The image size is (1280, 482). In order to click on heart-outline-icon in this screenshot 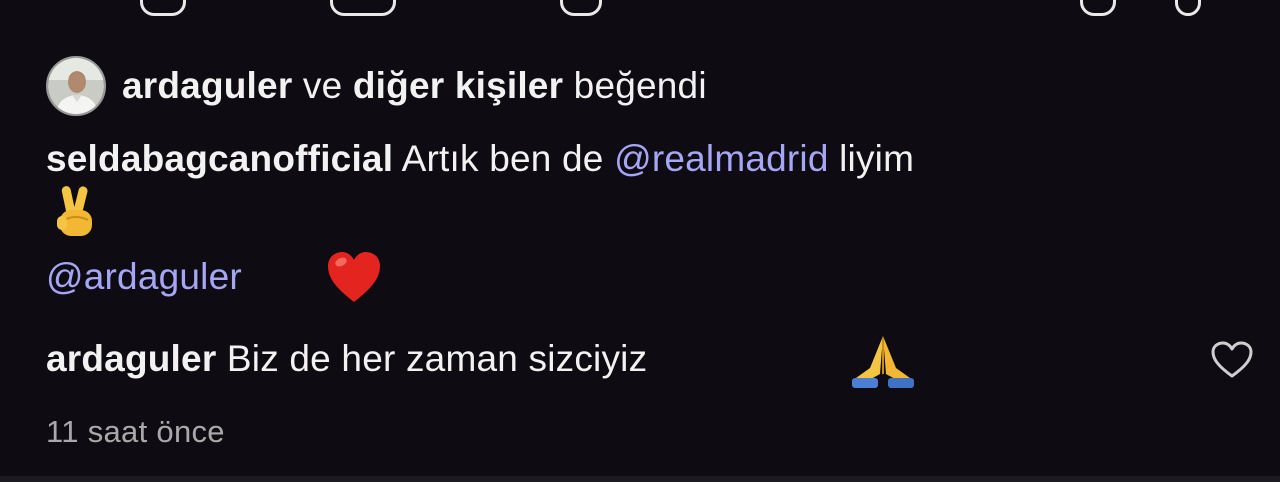, I will do `click(1232, 359)`.